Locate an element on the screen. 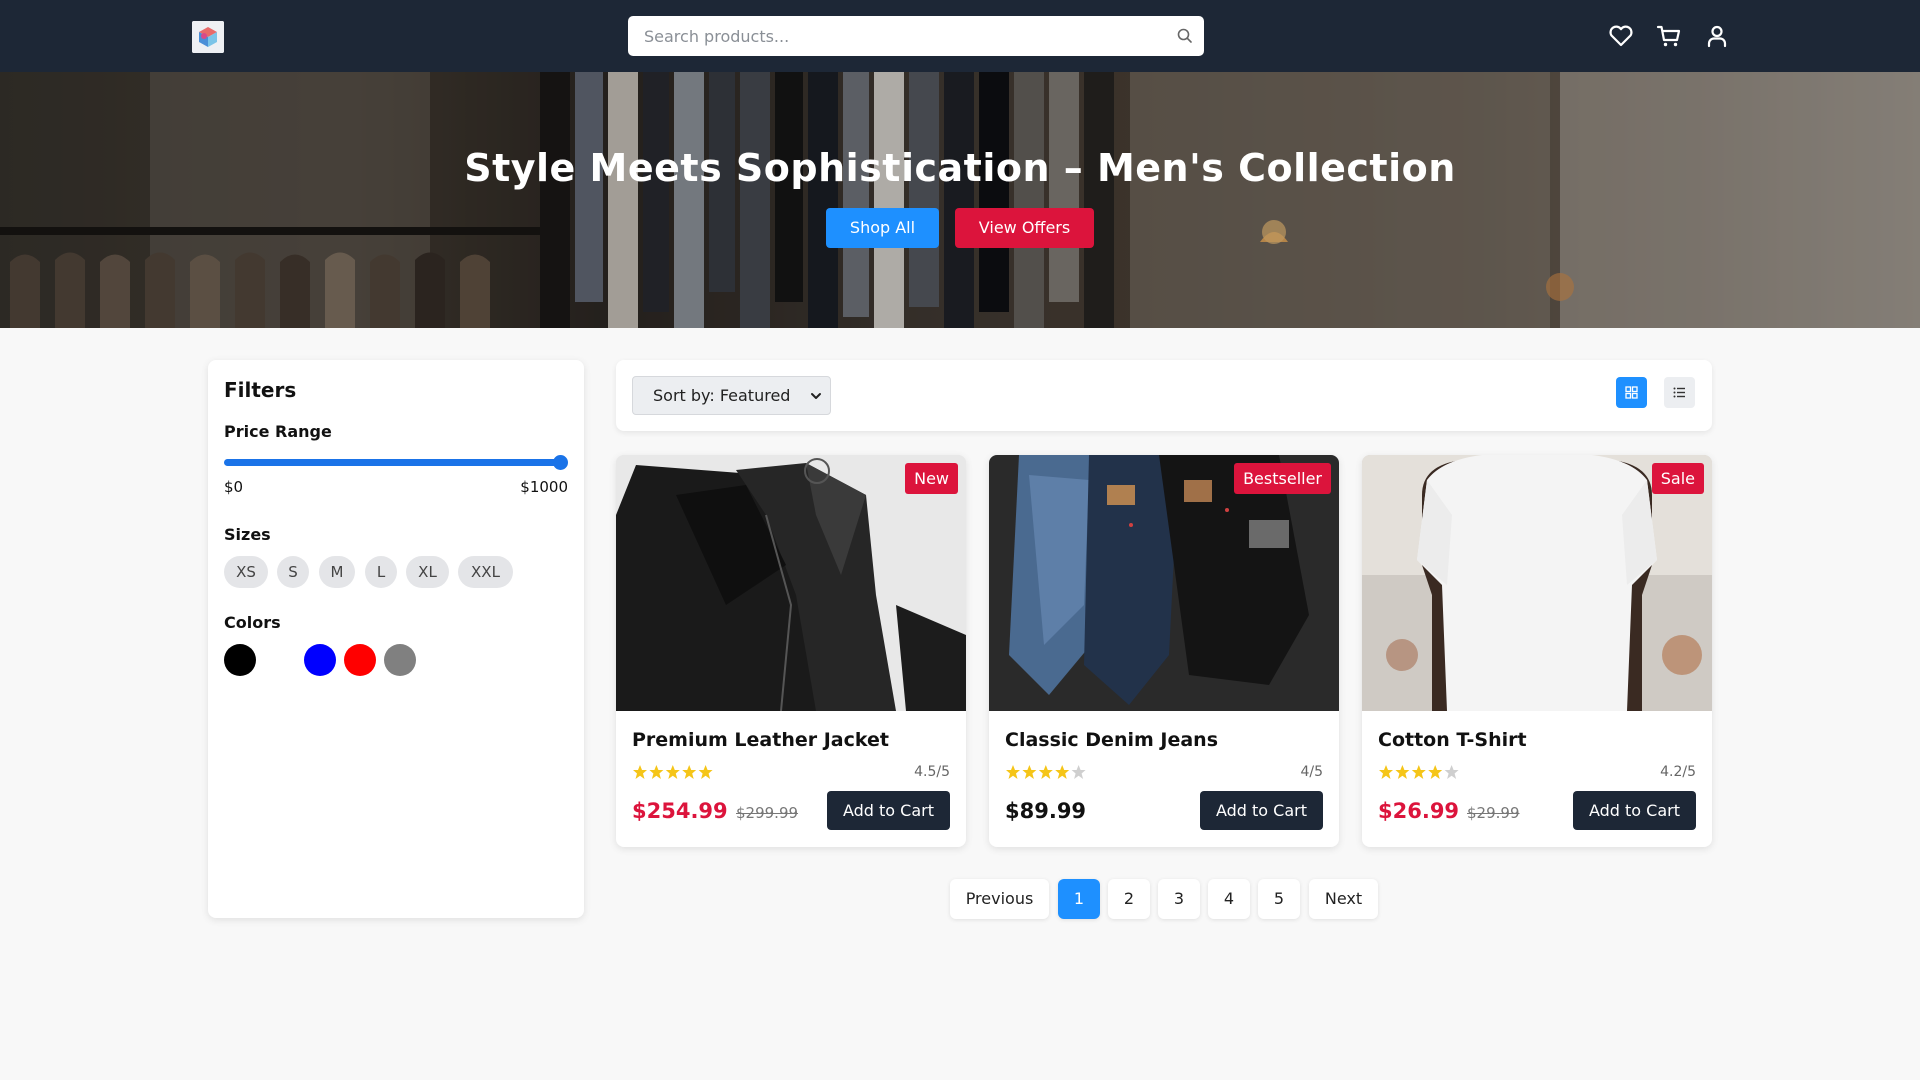 The image size is (1920, 1080). heart-icon is located at coordinates (1621, 36).